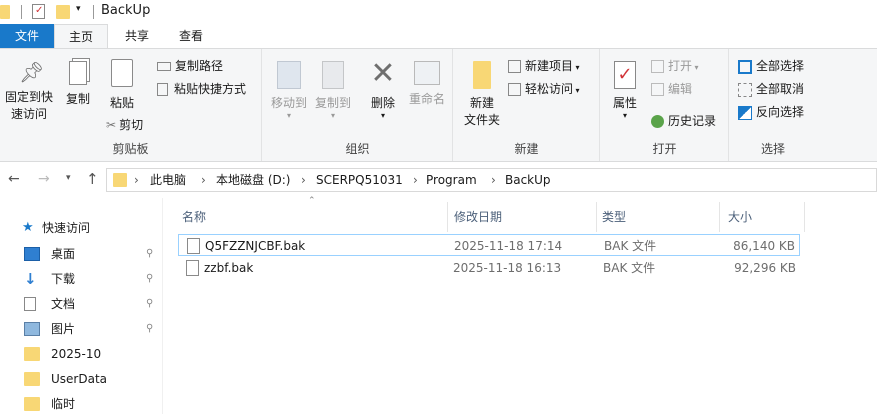  What do you see at coordinates (771, 66) in the screenshot?
I see `select-all-button: 全部选择` at bounding box center [771, 66].